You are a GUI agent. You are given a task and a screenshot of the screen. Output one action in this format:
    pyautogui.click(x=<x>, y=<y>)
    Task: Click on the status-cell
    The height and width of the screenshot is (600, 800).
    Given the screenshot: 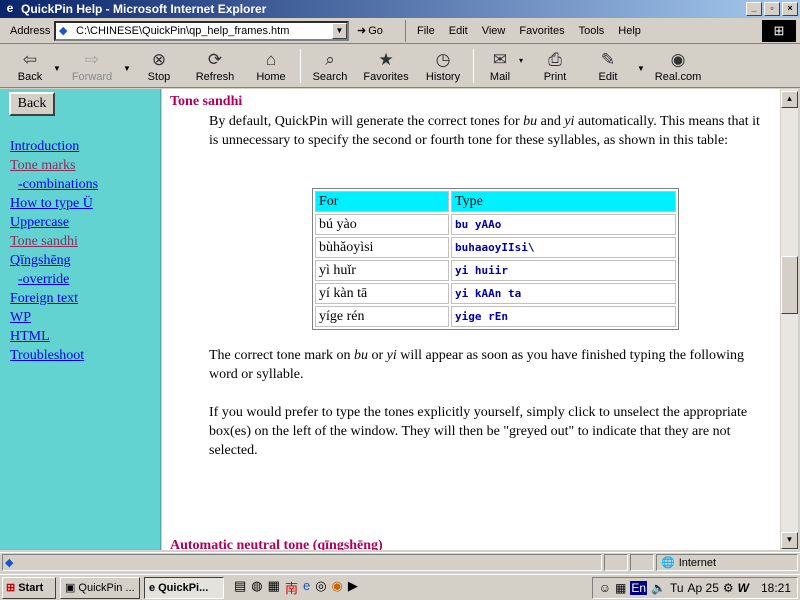 What is the action you would take?
    pyautogui.click(x=616, y=562)
    